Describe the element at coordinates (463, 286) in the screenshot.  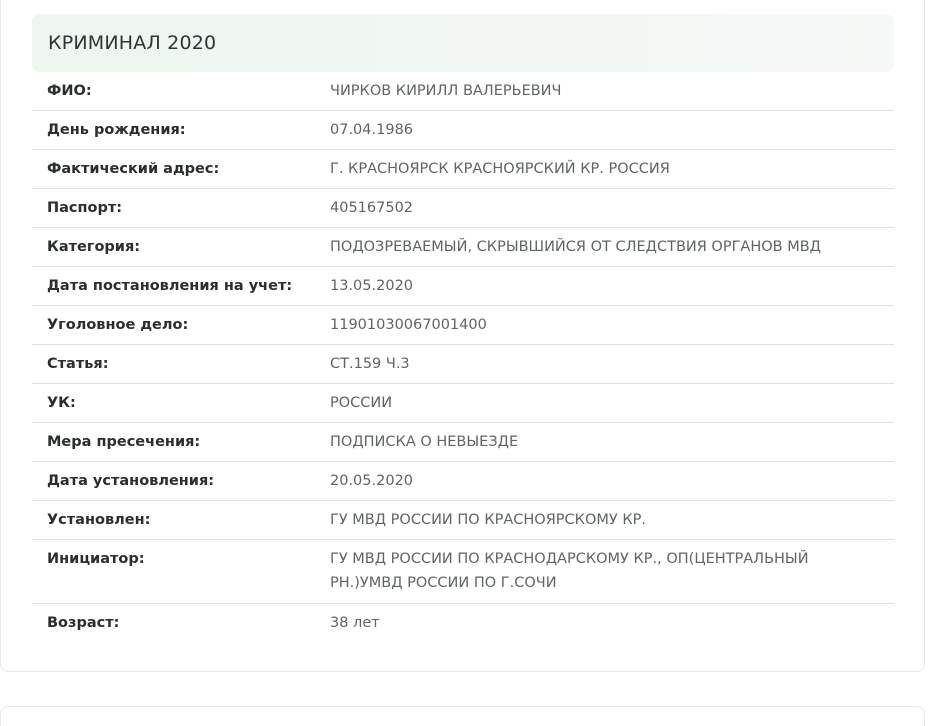
I see `info-row-registration-date: Дата постановления на учет: 13.05.2020` at that location.